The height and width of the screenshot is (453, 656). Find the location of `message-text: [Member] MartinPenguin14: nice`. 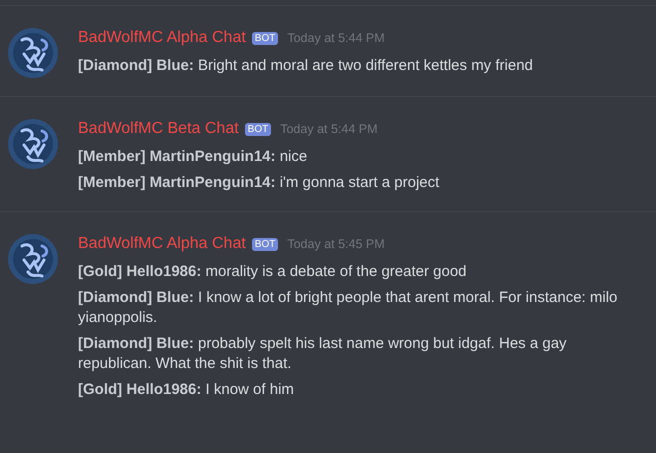

message-text: [Member] MartinPenguin14: nice is located at coordinates (193, 157).